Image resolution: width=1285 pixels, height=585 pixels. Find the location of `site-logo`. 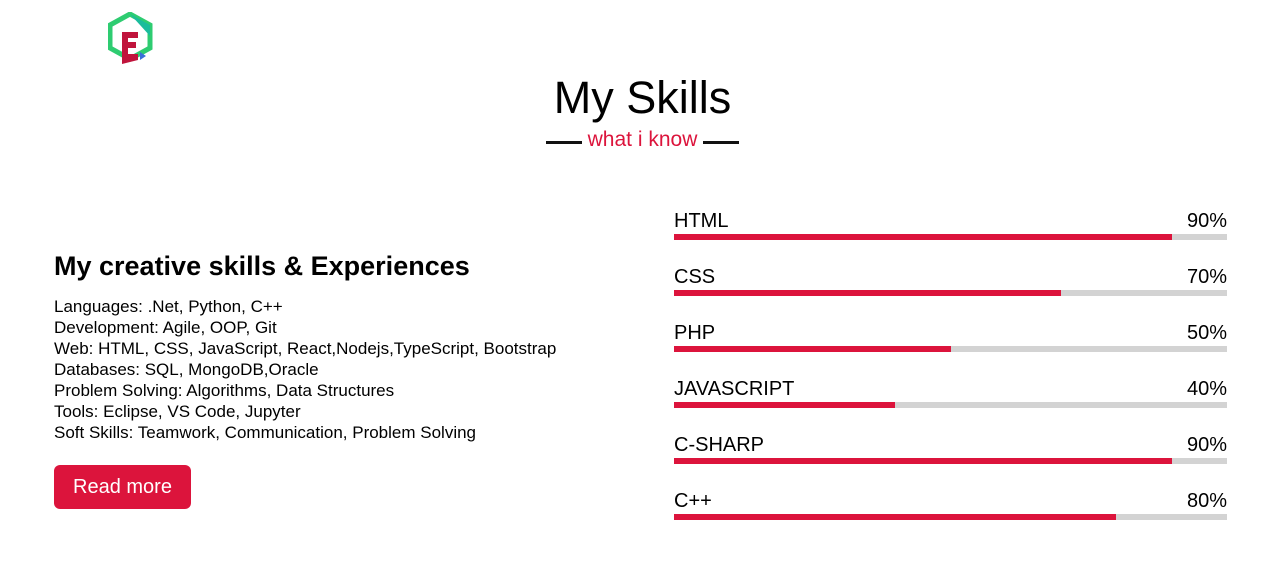

site-logo is located at coordinates (131, 40).